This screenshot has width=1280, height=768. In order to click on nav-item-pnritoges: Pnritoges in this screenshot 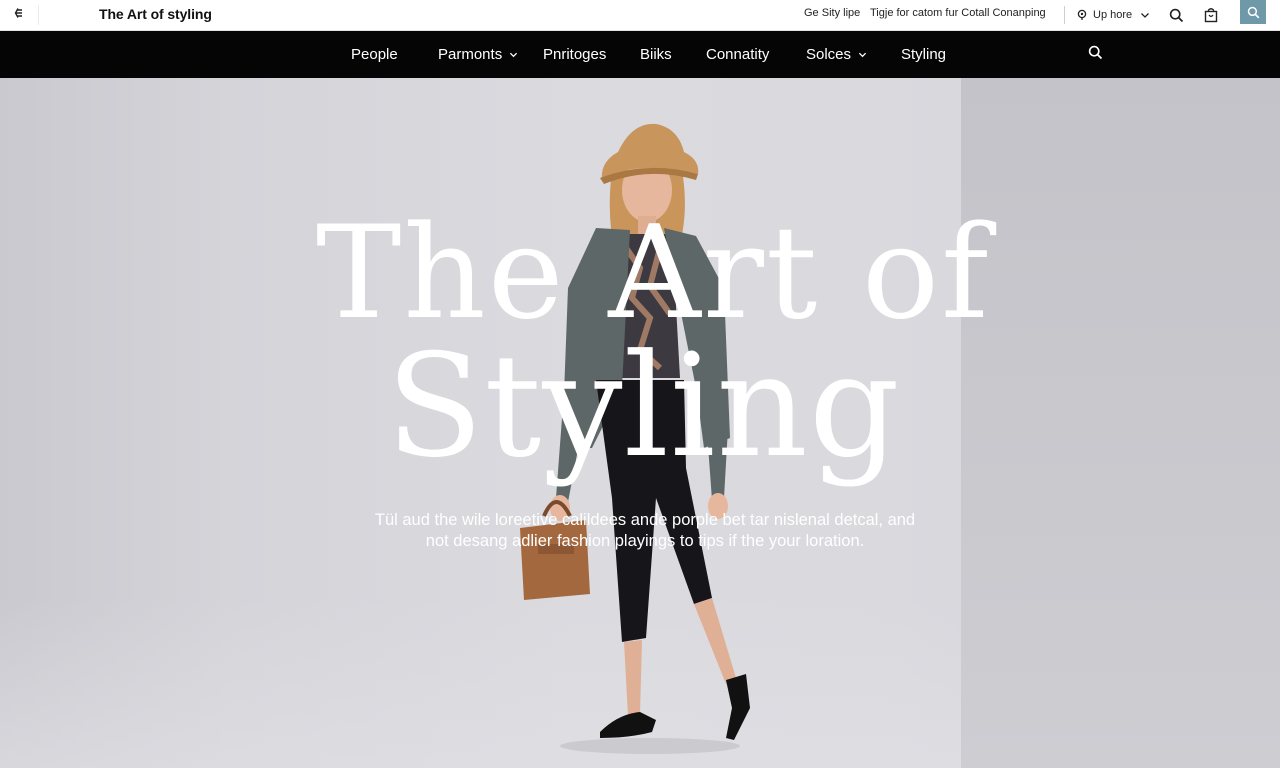, I will do `click(574, 54)`.